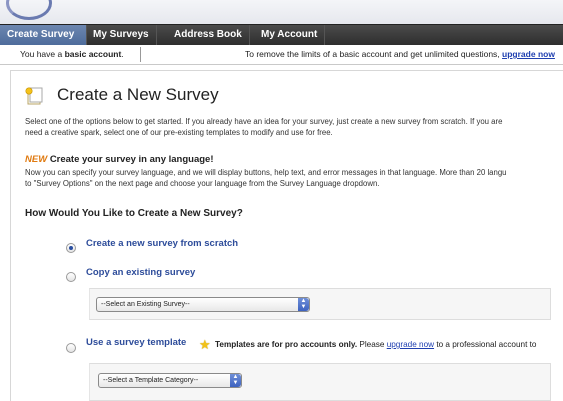  What do you see at coordinates (140, 54) in the screenshot?
I see `divider` at bounding box center [140, 54].